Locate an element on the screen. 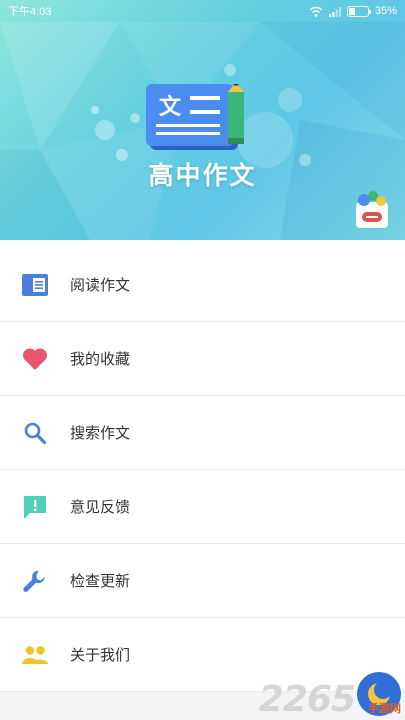 This screenshot has width=405, height=720. menu-label: 意见反馈 is located at coordinates (100, 507).